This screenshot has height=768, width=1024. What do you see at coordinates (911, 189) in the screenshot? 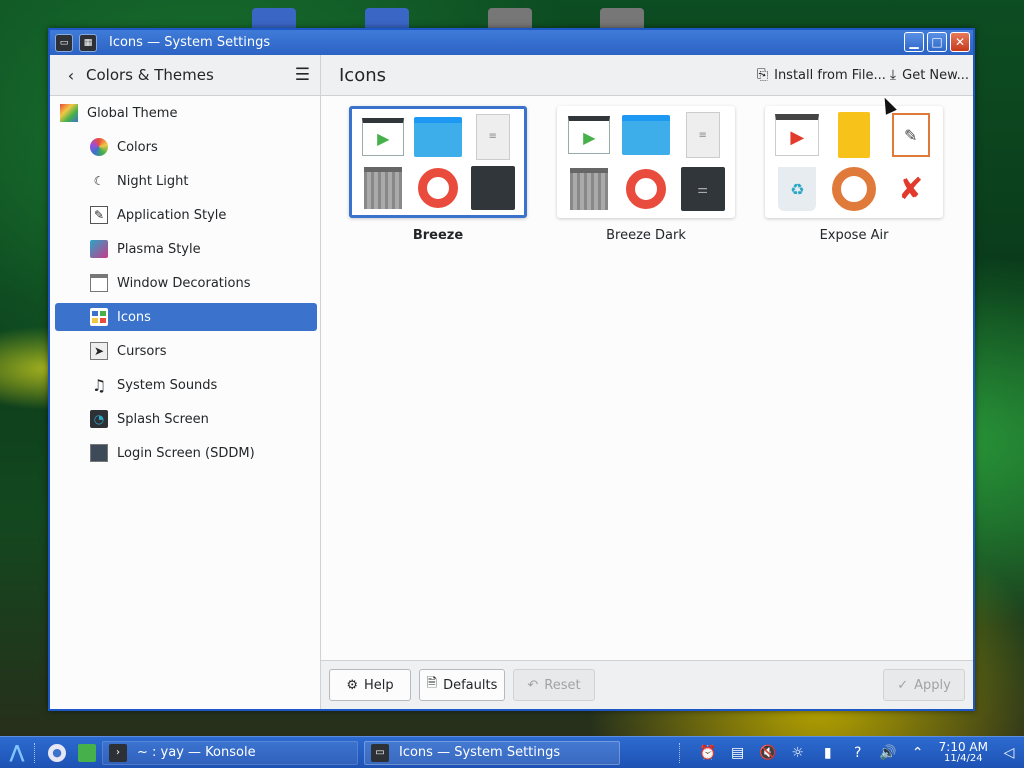
I see `tools-icon: ✘` at bounding box center [911, 189].